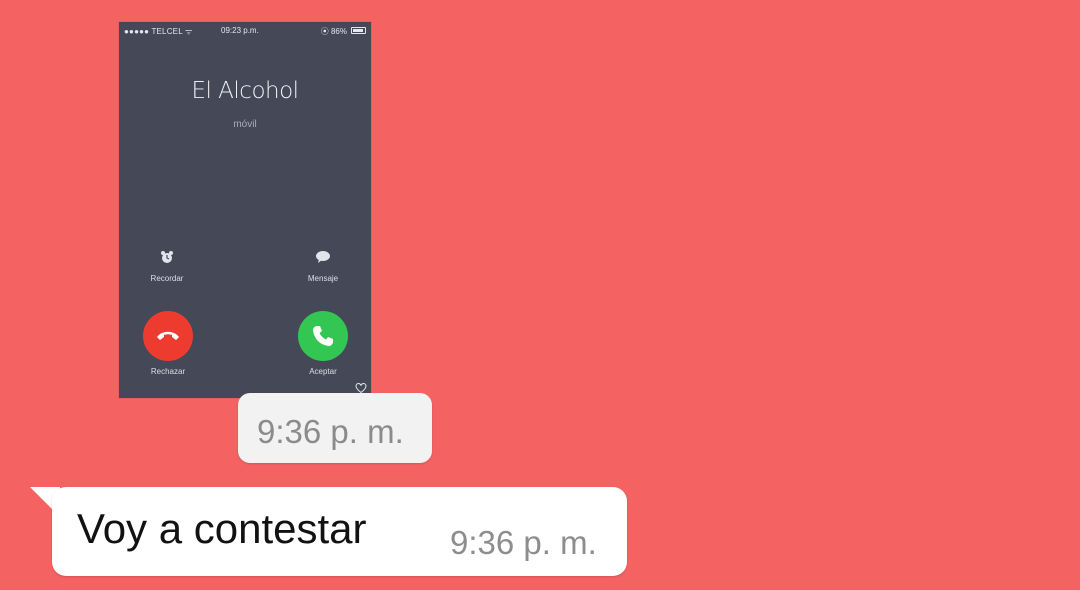  Describe the element at coordinates (167, 278) in the screenshot. I see `remind-label: Recordar` at that location.